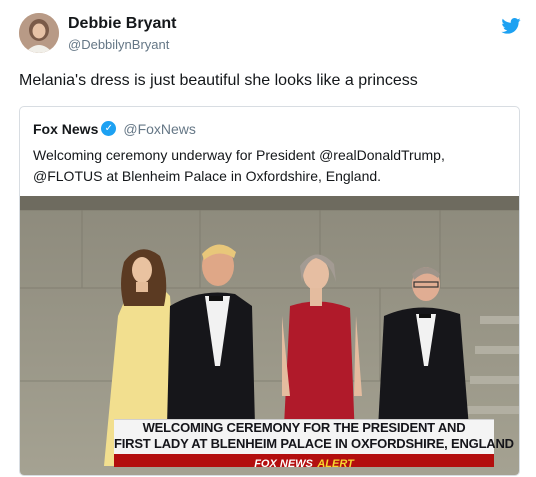 This screenshot has width=536, height=477. I want to click on alert-brand: FOX NEWS, so click(283, 464).